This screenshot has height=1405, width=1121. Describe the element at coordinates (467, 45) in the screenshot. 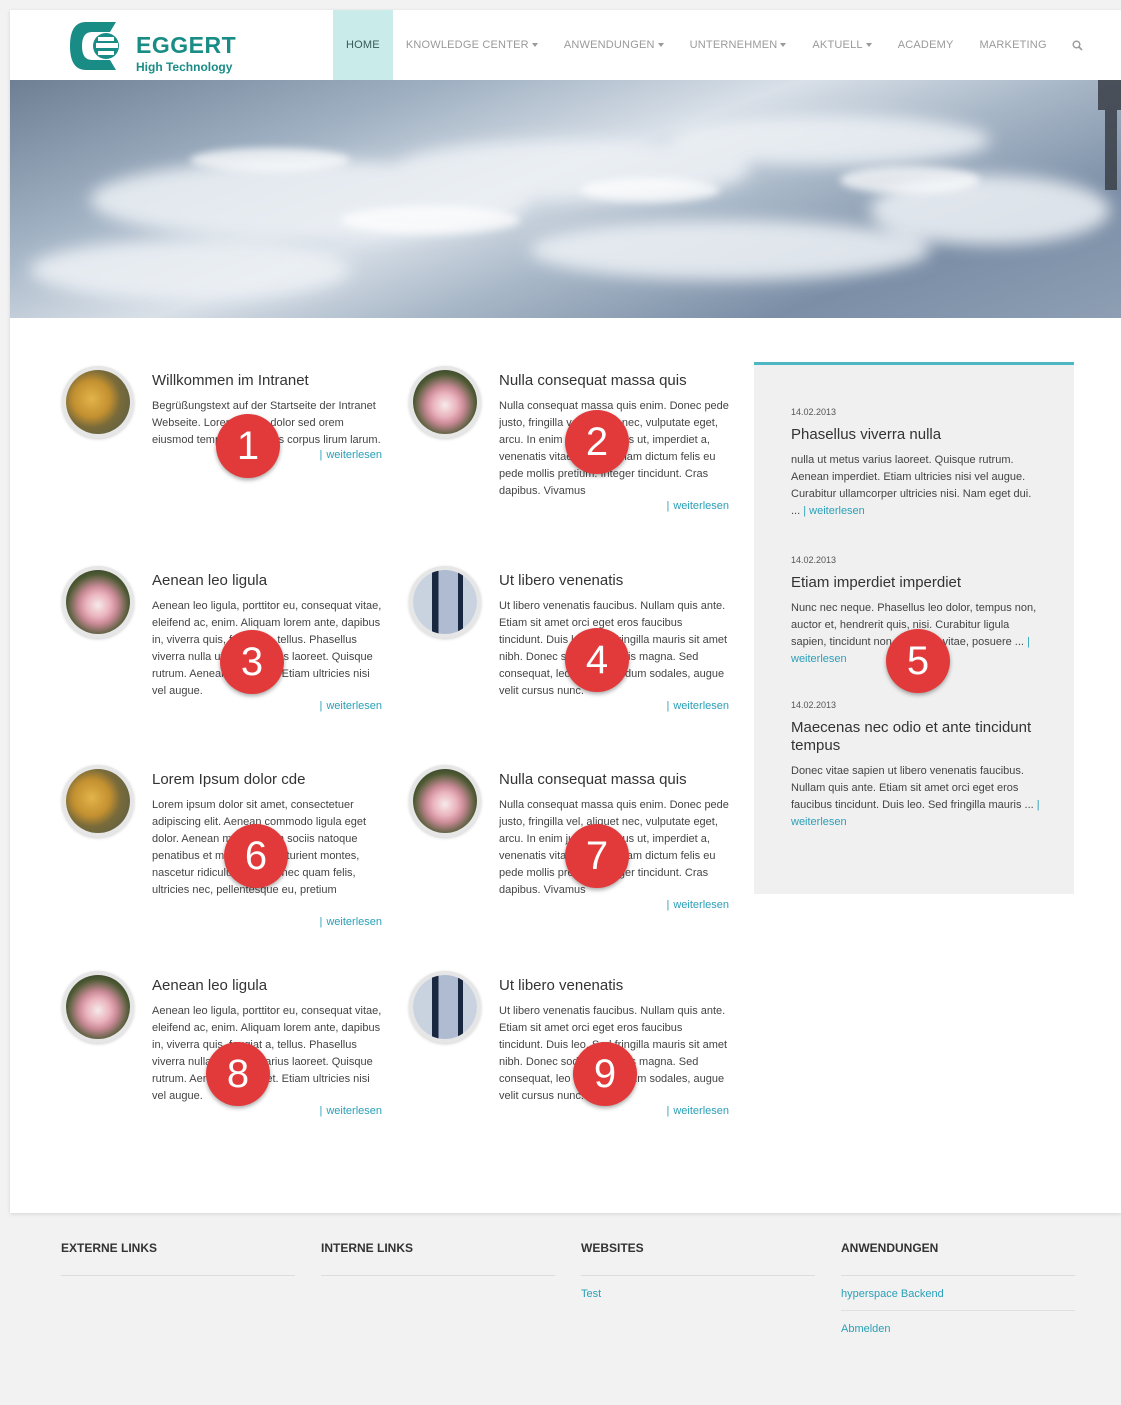

I see `nav-item-label: KNOWLEDGE CENTER` at that location.